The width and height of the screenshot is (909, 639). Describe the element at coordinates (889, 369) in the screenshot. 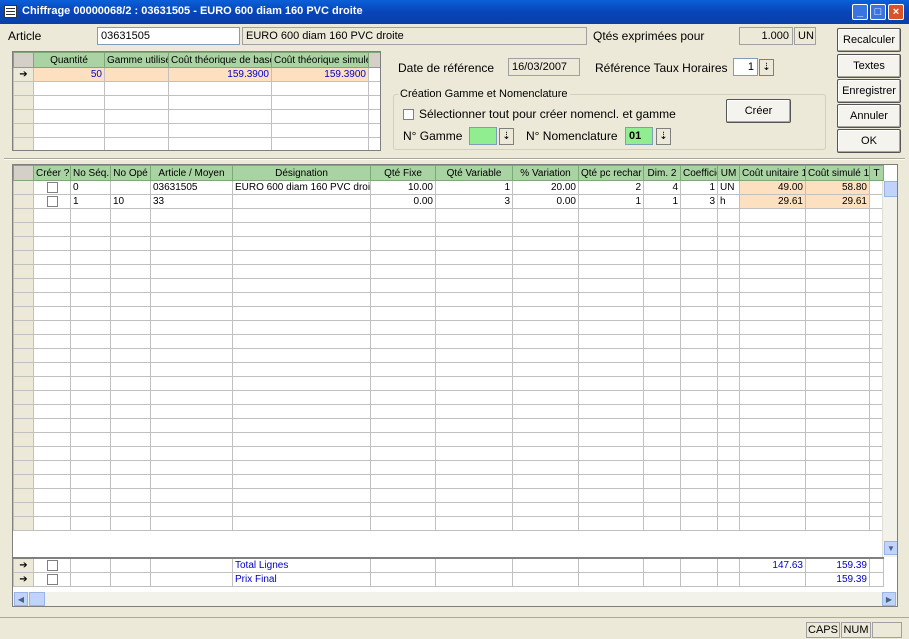

I see `vertical-scrollbar: ▼` at that location.